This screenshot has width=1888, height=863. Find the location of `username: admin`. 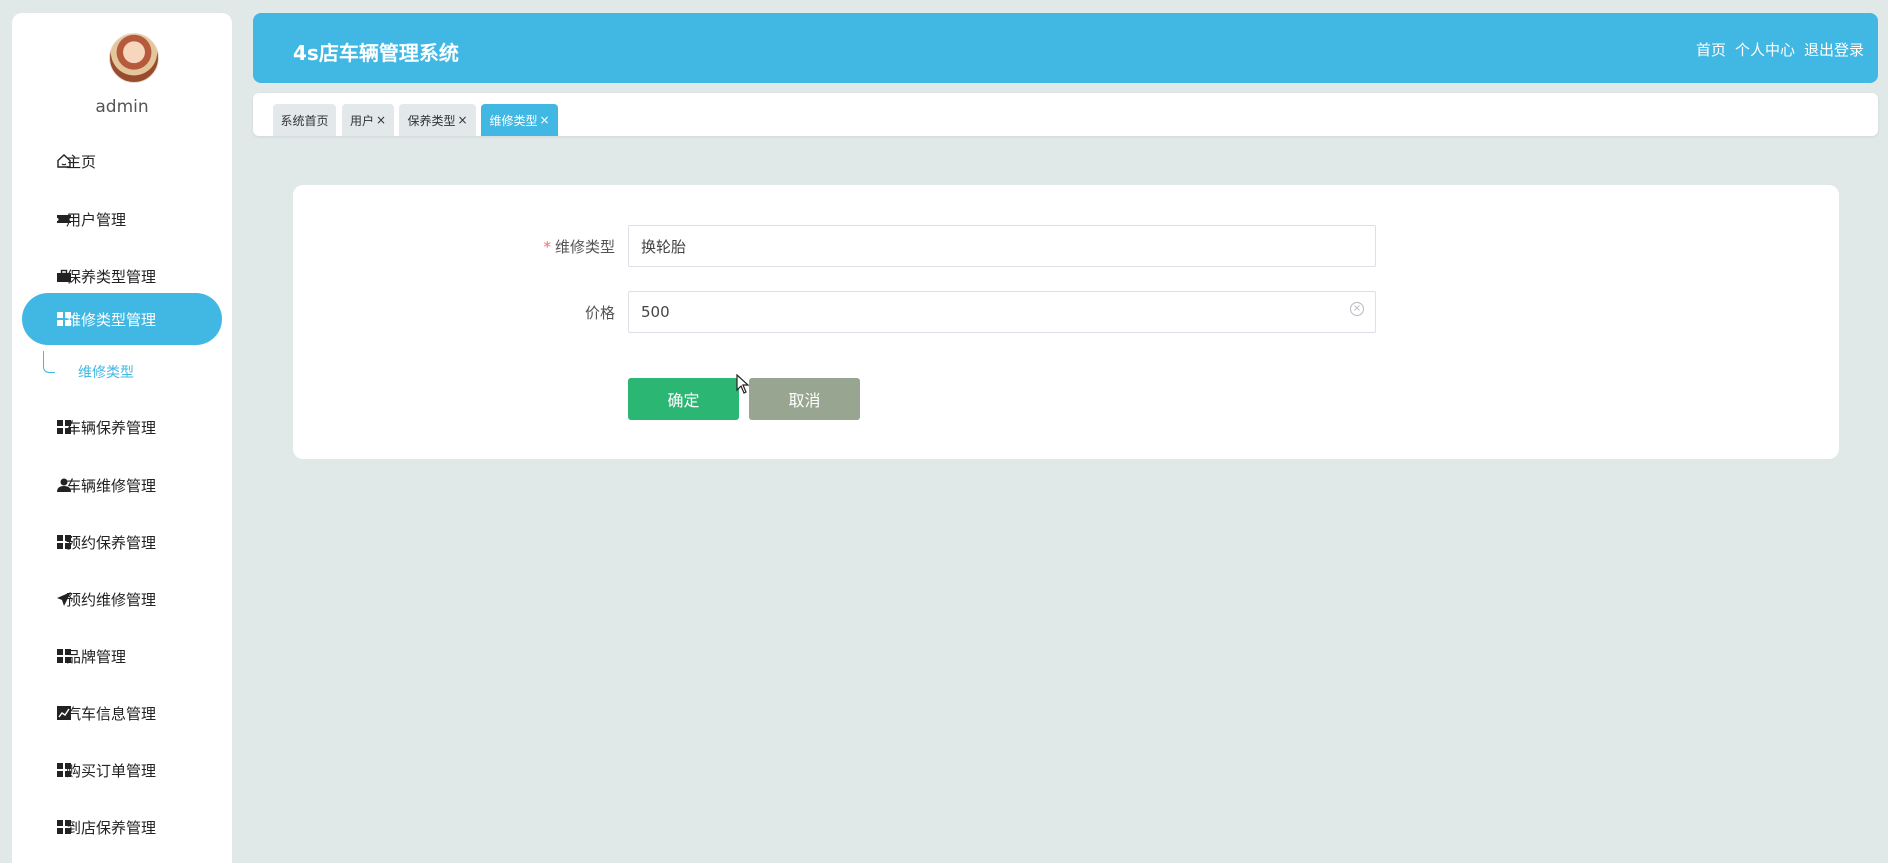

username: admin is located at coordinates (122, 107).